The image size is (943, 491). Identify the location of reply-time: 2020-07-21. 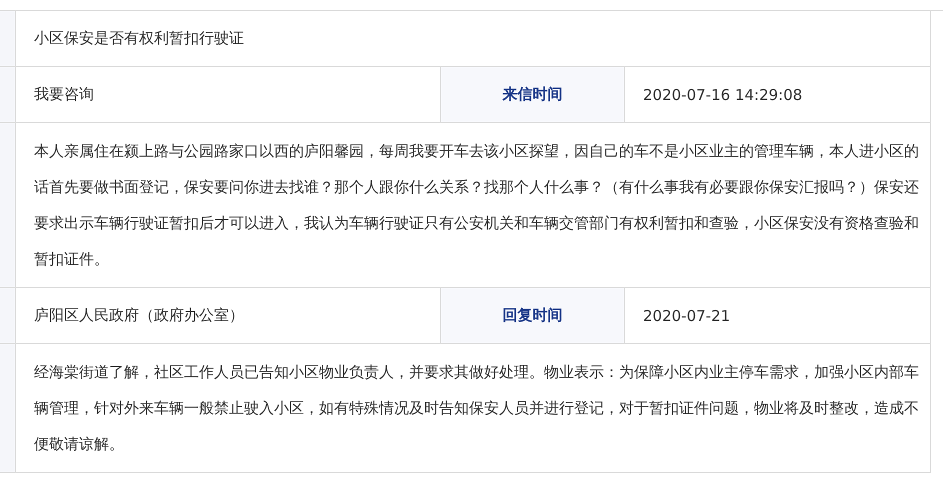
(778, 316).